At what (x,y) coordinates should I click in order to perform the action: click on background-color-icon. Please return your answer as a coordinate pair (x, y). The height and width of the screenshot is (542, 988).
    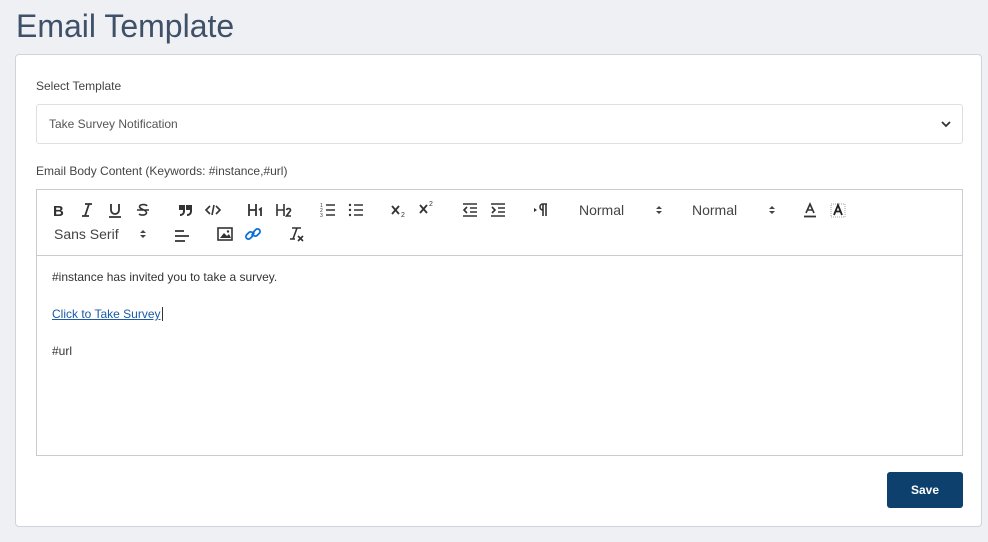
    Looking at the image, I should click on (838, 210).